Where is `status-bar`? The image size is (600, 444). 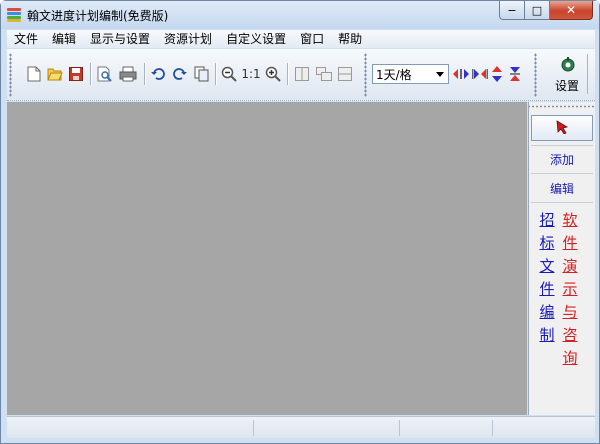
status-bar is located at coordinates (301, 427).